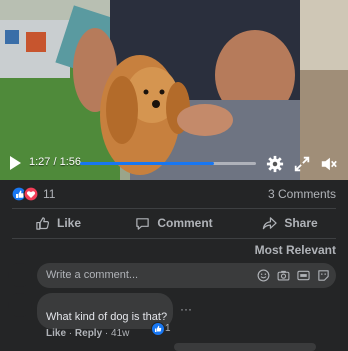 The image size is (348, 351). What do you see at coordinates (263, 275) in the screenshot?
I see `emoji-icon` at bounding box center [263, 275].